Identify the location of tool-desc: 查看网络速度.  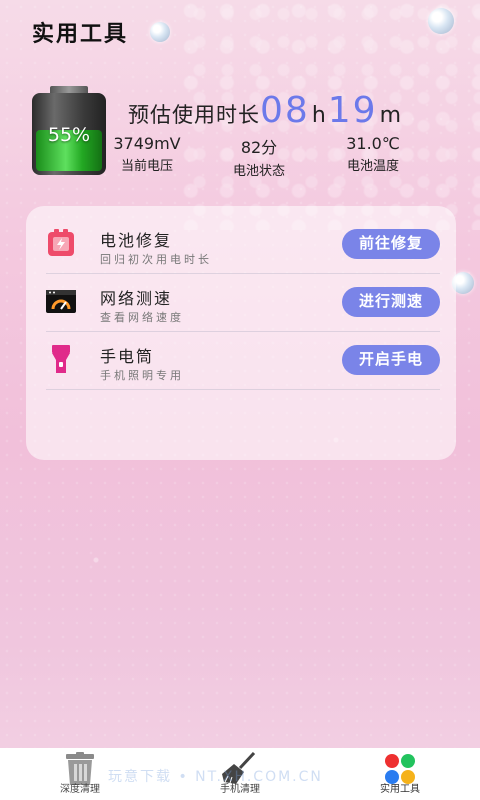
(142, 317).